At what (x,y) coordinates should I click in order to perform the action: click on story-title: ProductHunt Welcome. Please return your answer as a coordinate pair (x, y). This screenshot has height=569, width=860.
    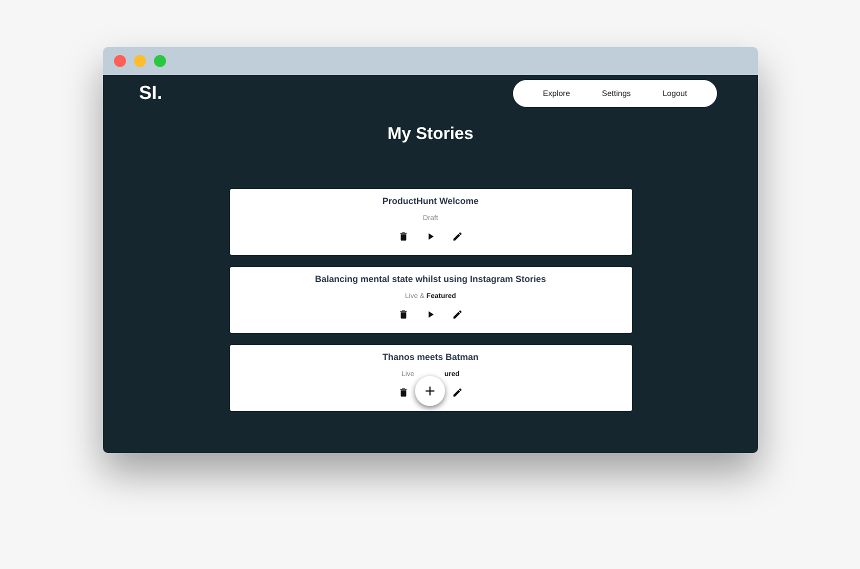
    Looking at the image, I should click on (430, 201).